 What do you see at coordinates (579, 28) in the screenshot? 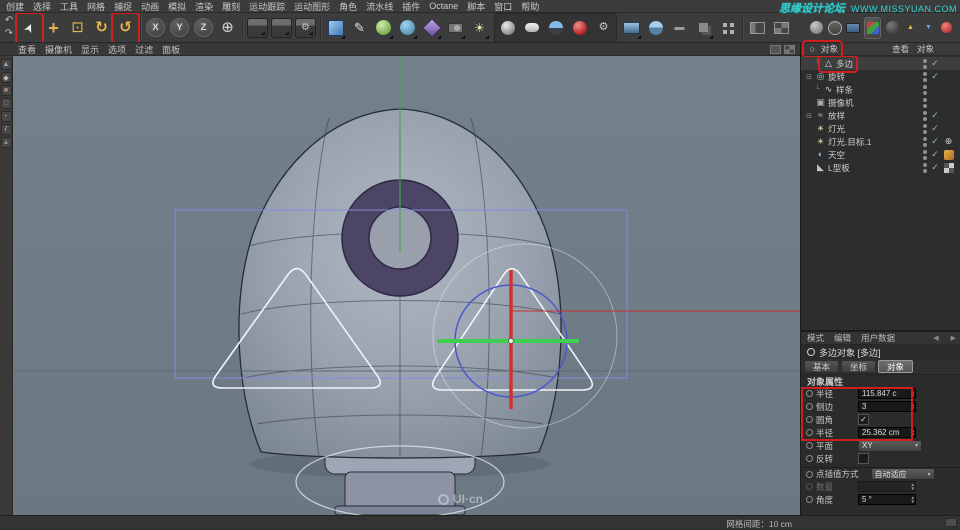
I see `octane-render-icon` at bounding box center [579, 28].